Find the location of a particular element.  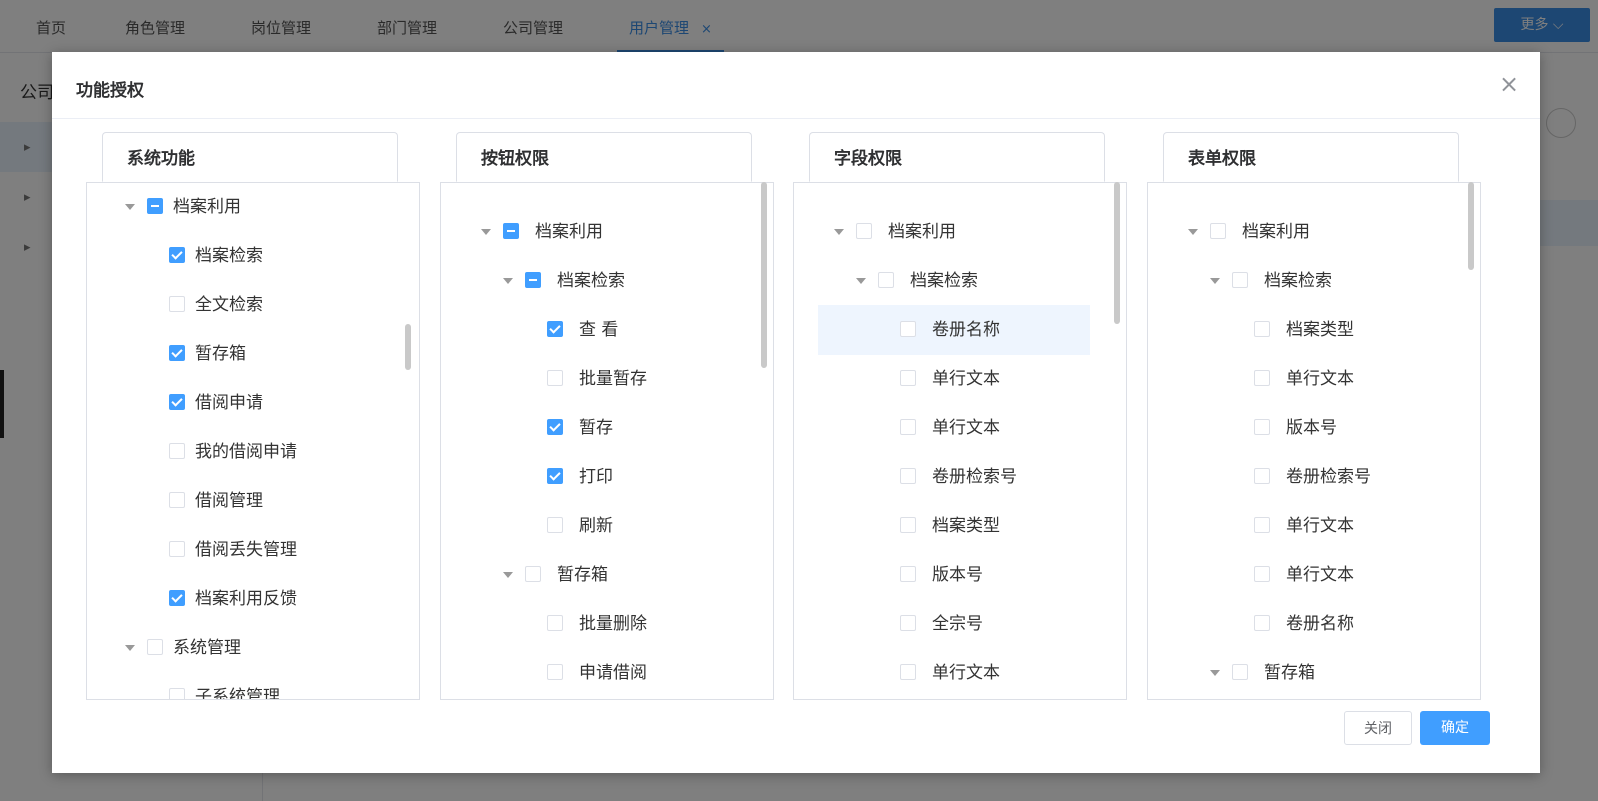

confirm-button: 确定 is located at coordinates (1455, 728).